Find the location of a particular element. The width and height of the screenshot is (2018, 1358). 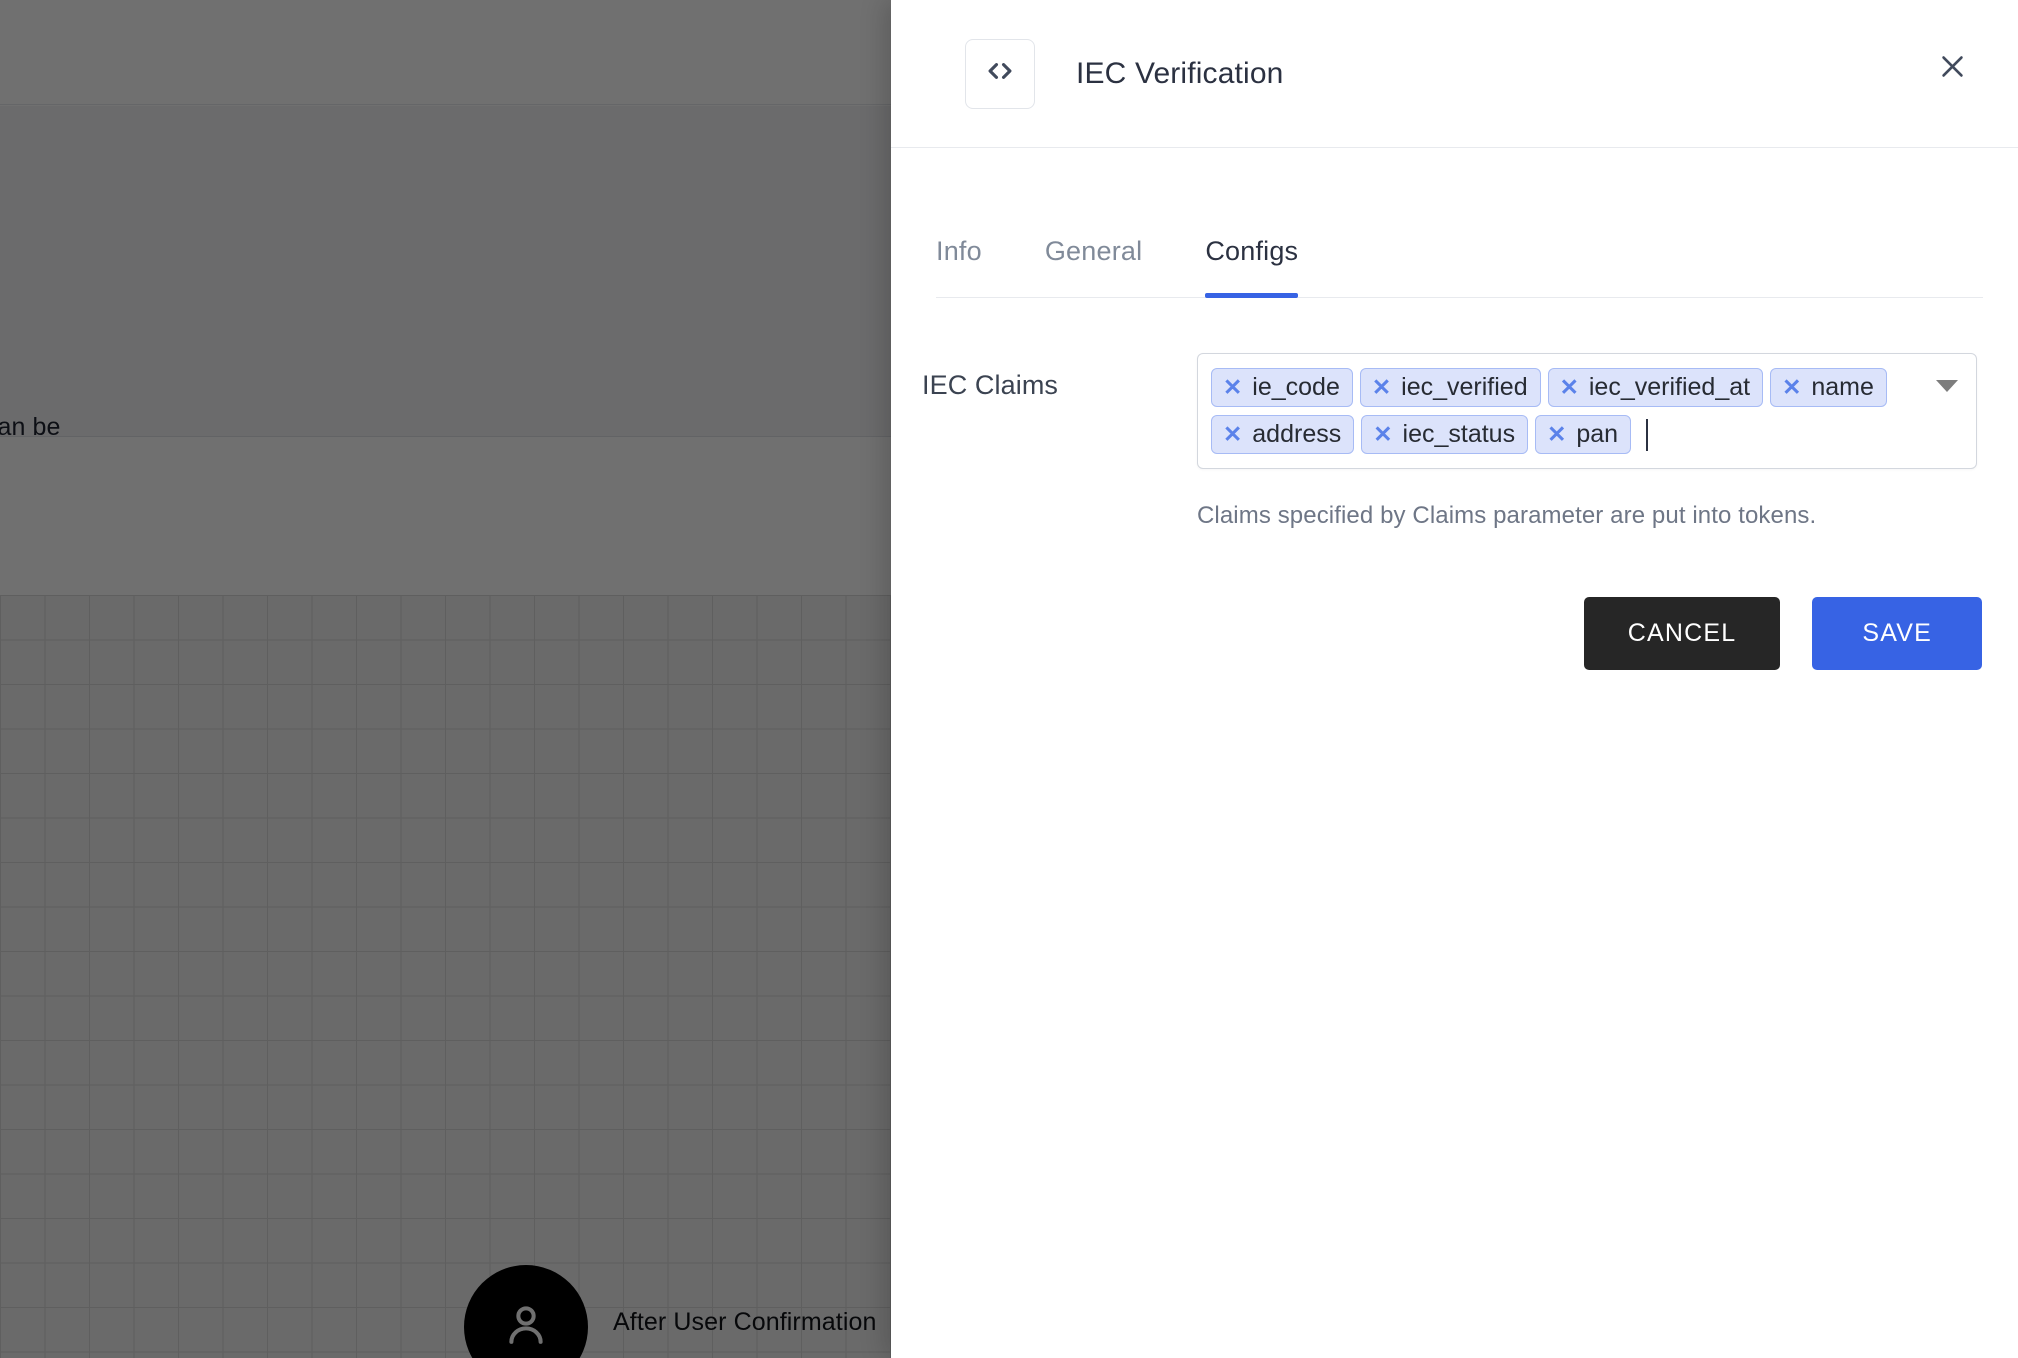

chip-label: address is located at coordinates (1297, 434).